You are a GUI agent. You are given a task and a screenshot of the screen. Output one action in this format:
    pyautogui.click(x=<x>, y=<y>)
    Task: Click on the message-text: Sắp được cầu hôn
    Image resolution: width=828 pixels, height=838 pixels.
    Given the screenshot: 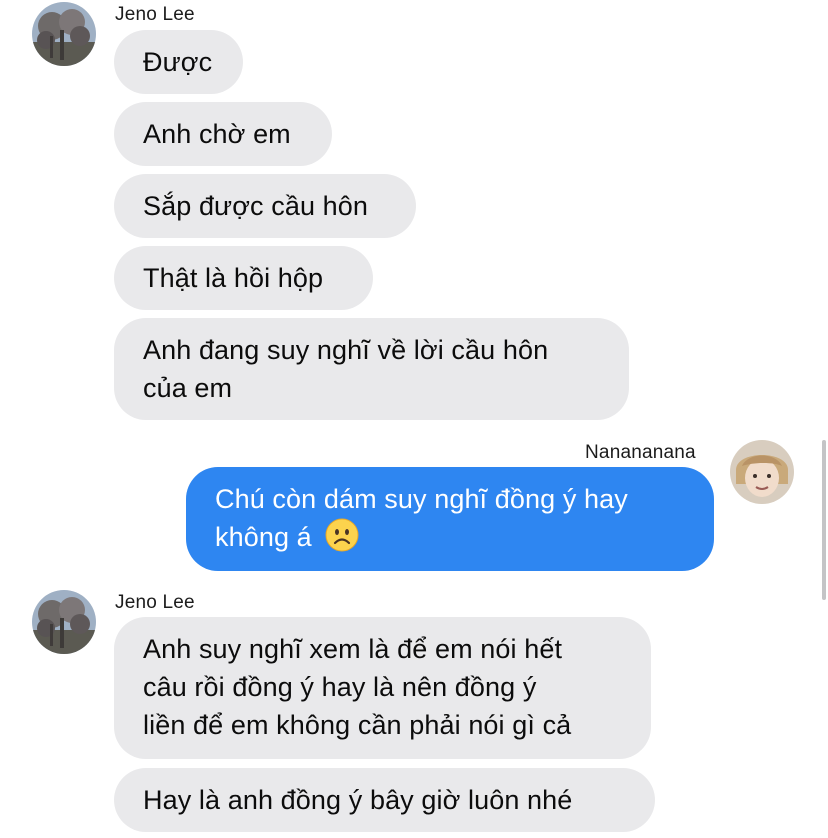 What is the action you would take?
    pyautogui.click(x=256, y=206)
    